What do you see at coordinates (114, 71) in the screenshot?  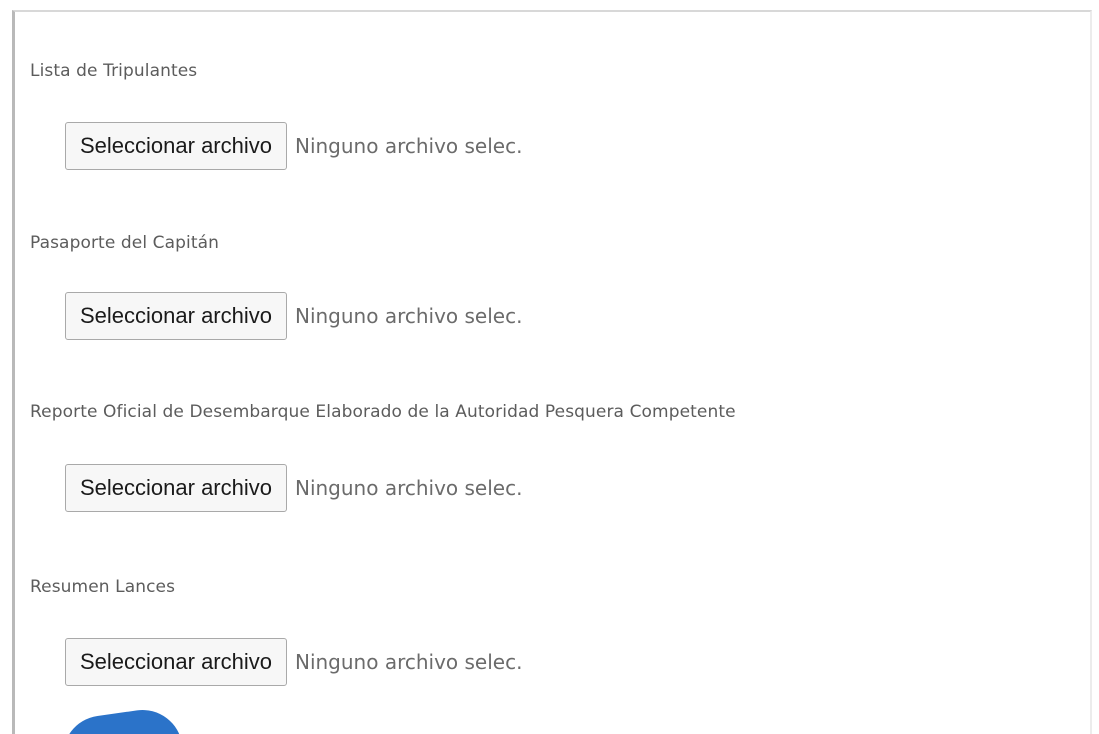 I see `field-label: Lista de Tripulantes` at bounding box center [114, 71].